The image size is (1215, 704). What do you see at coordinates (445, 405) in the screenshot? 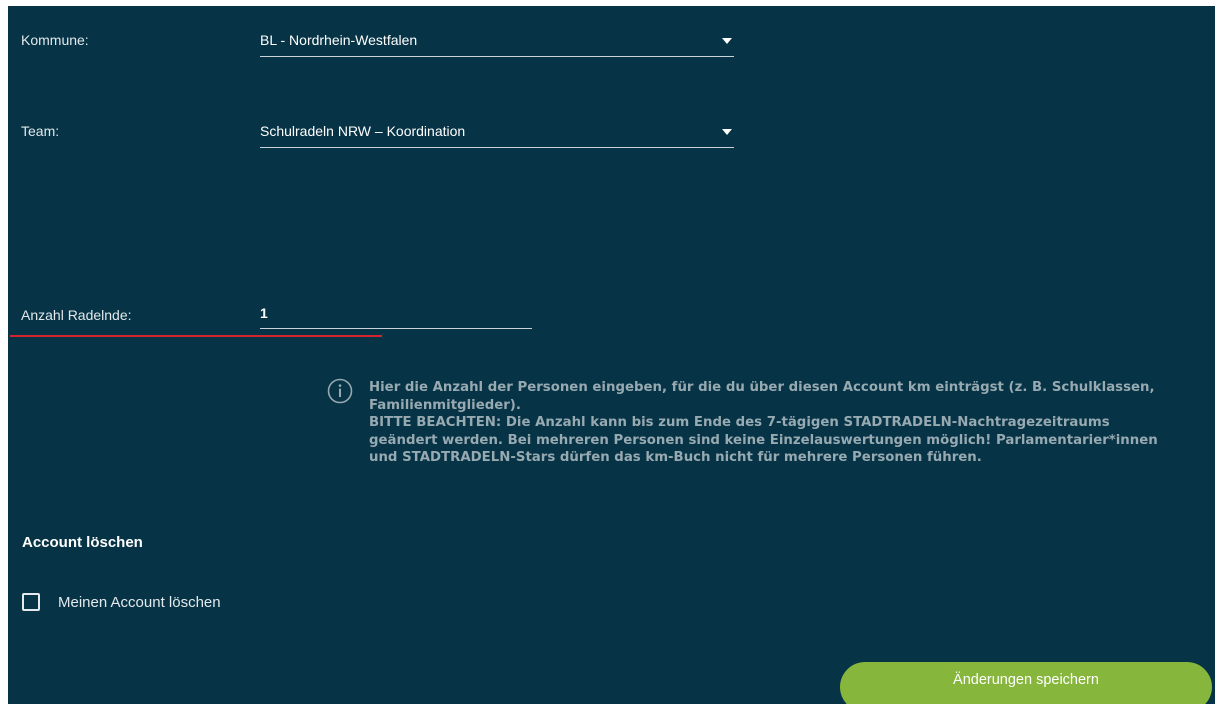
I see `help-text-line: Familienmitglieder).` at bounding box center [445, 405].